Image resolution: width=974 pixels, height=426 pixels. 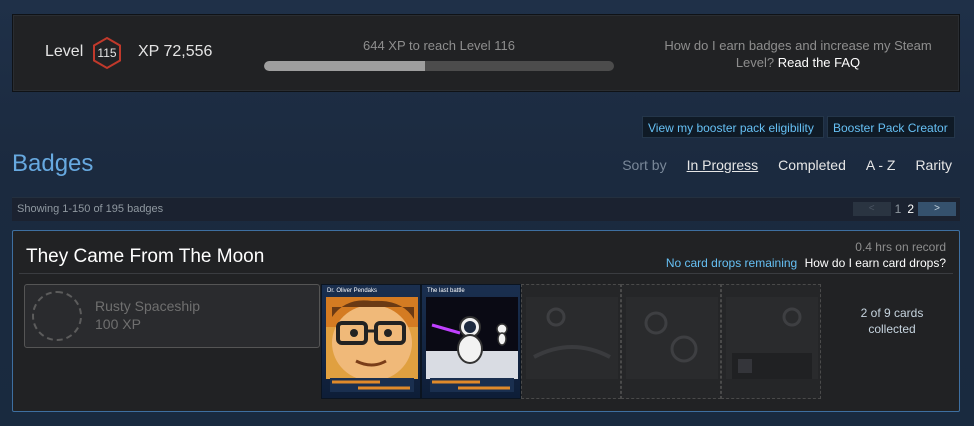 What do you see at coordinates (148, 306) in the screenshot?
I see `badge-name: Rusty Spaceship` at bounding box center [148, 306].